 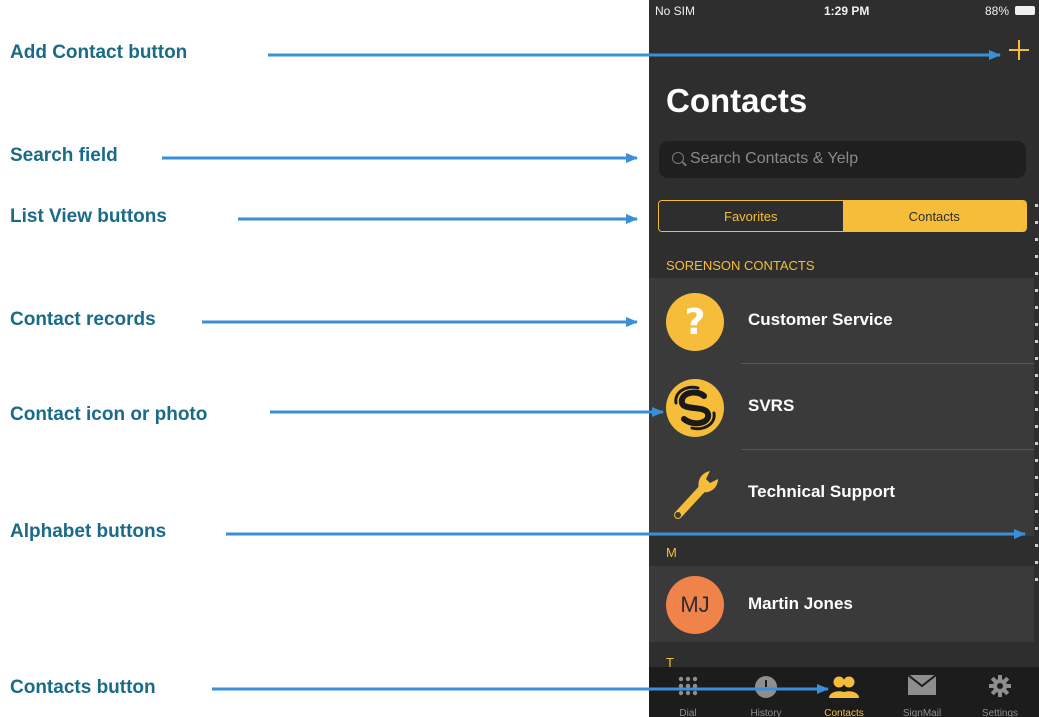 I want to click on contact-row-svrs: SVRS, so click(x=841, y=407).